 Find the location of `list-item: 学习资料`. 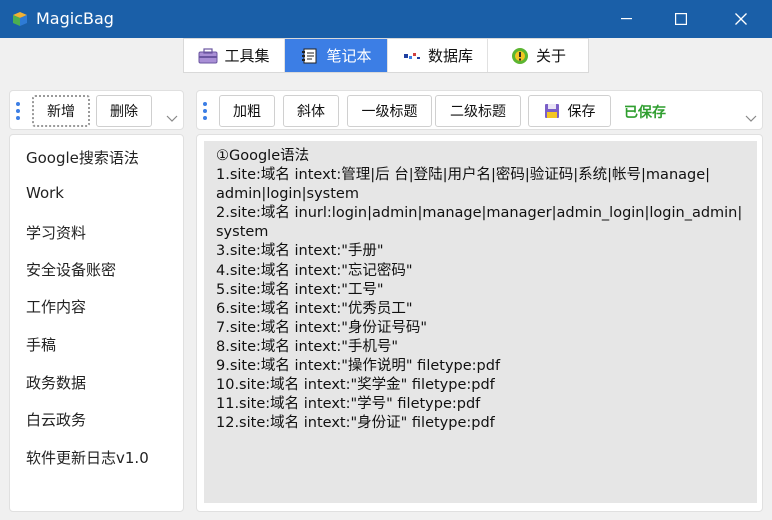

list-item: 学习资料 is located at coordinates (56, 232).